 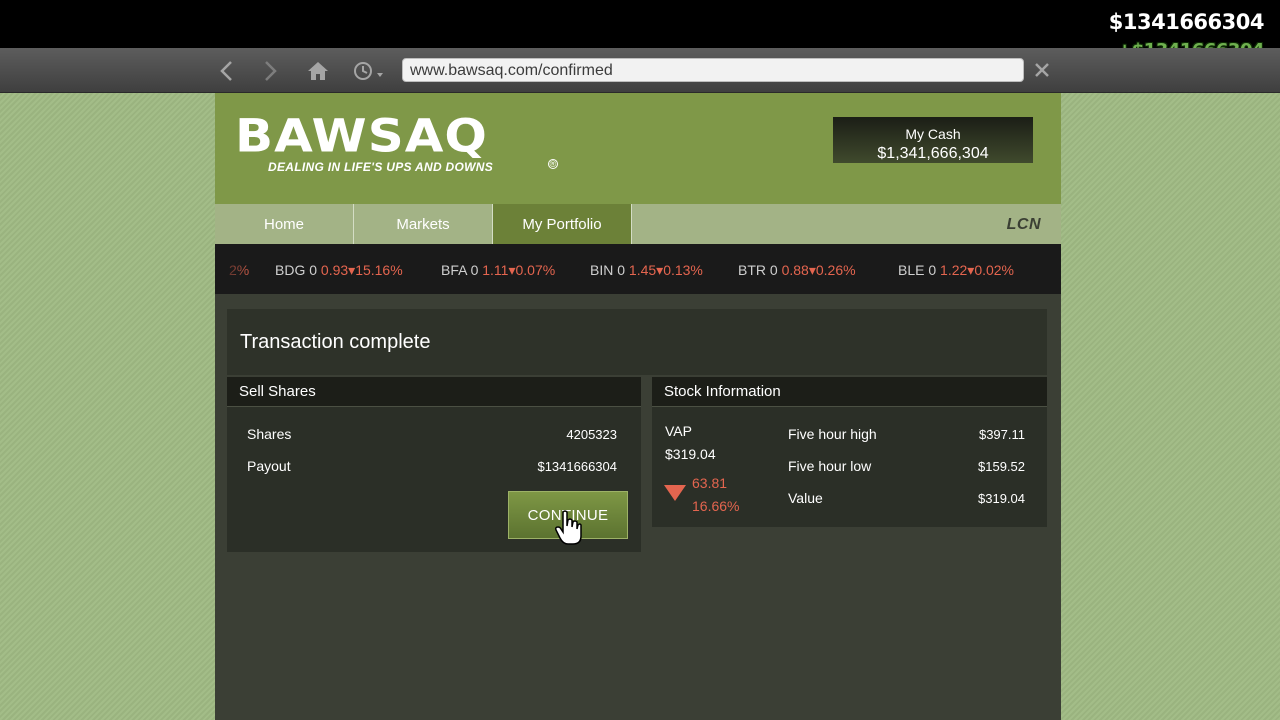 I want to click on ticker-fade-right, so click(x=1036, y=269).